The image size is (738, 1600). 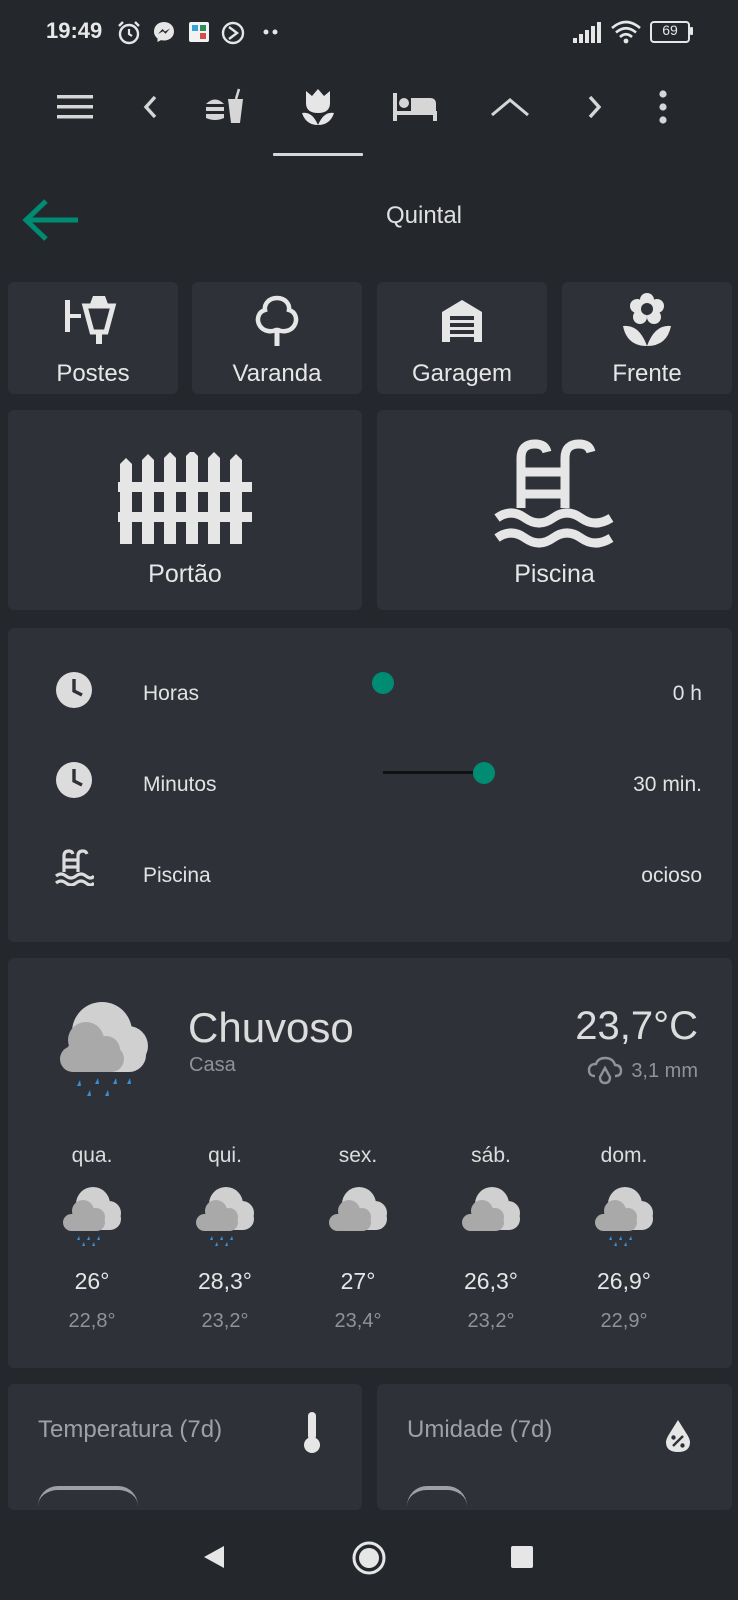 What do you see at coordinates (312, 1432) in the screenshot?
I see `thermometer-icon` at bounding box center [312, 1432].